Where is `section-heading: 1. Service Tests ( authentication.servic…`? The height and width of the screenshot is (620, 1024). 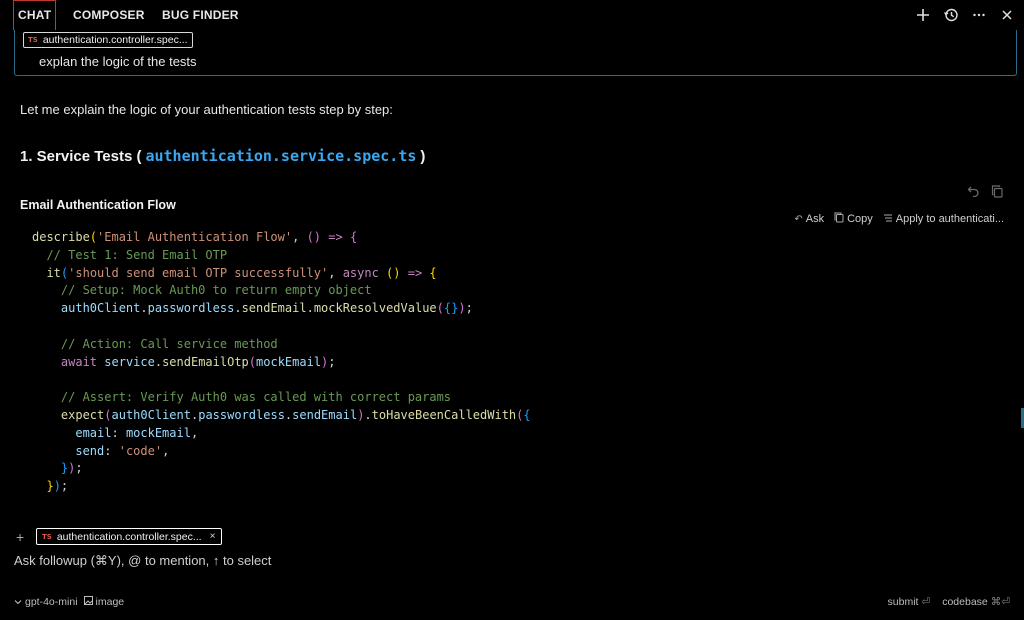
section-heading: 1. Service Tests ( authentication.servic… is located at coordinates (222, 156).